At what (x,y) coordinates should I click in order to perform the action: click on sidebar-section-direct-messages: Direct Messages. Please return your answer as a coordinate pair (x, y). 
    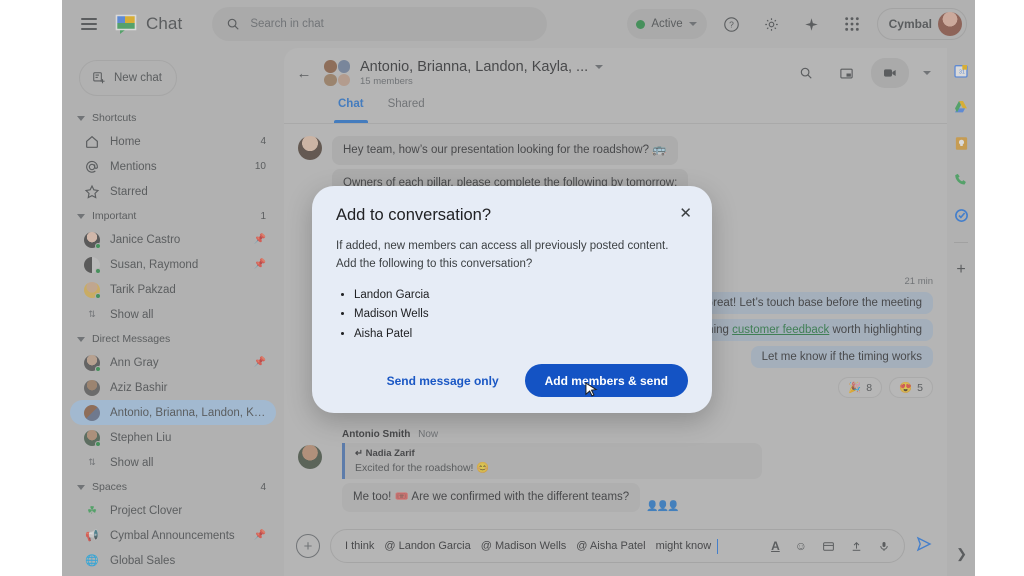
    Looking at the image, I should click on (173, 338).